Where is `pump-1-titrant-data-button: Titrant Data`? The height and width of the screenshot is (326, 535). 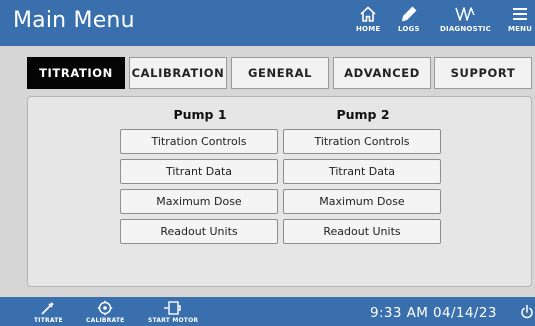 pump-1-titrant-data-button: Titrant Data is located at coordinates (199, 171).